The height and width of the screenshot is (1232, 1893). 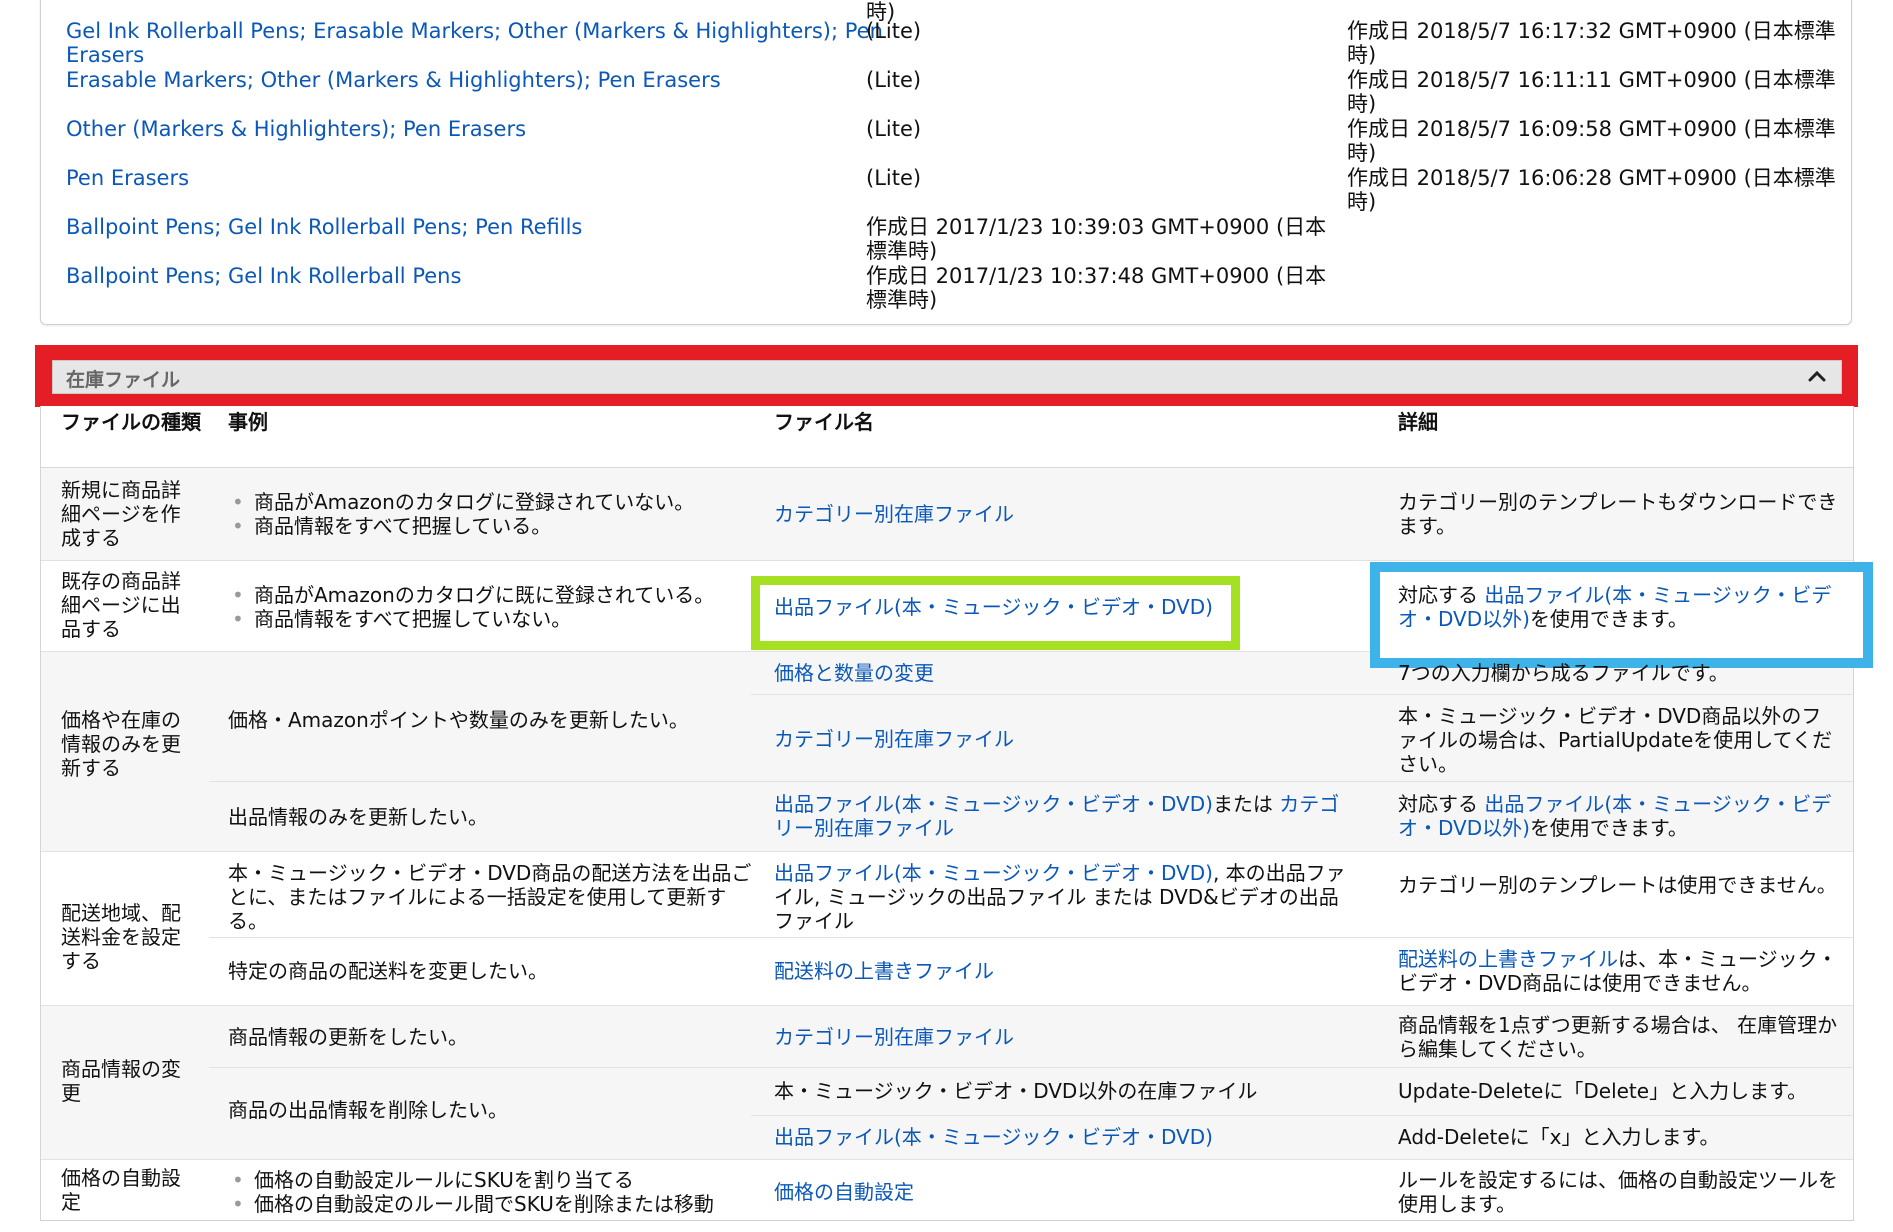 I want to click on detail-existing: 対応する 出品ファイル(本・ミュージック・ビデオ・DVD以外)を使用できます。, so click(x=1615, y=607).